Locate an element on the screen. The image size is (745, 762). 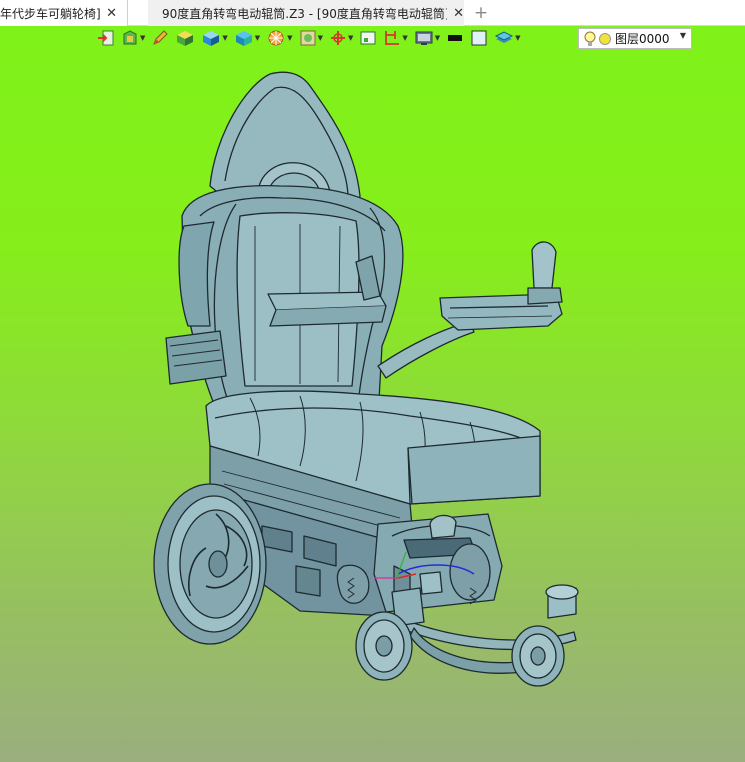
tab-roller: 90度直角转弯电动辊筒.Z3 - [90度直角转弯电动辊筒] ✕ is located at coordinates (306, 13).